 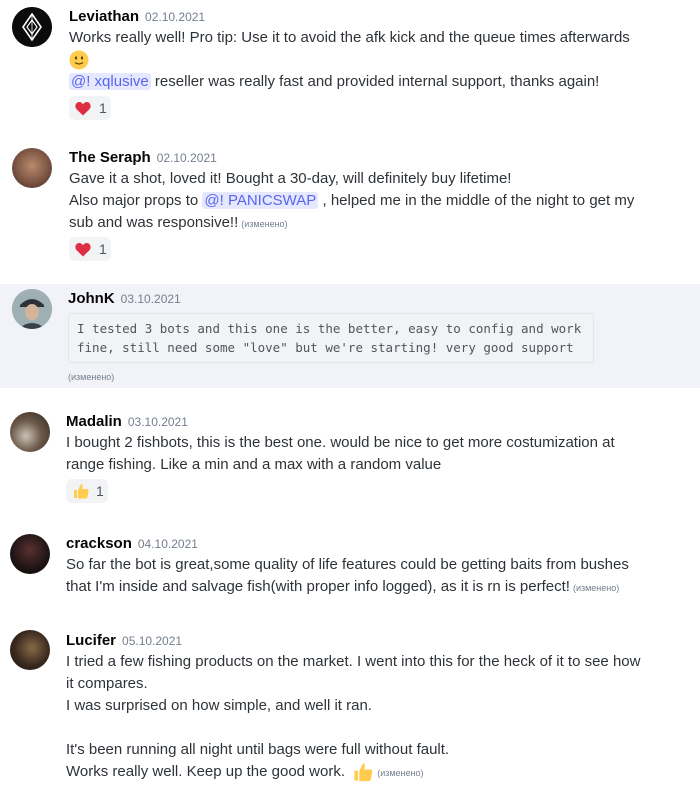 I want to click on message-line: Also major props to, so click(x=136, y=200).